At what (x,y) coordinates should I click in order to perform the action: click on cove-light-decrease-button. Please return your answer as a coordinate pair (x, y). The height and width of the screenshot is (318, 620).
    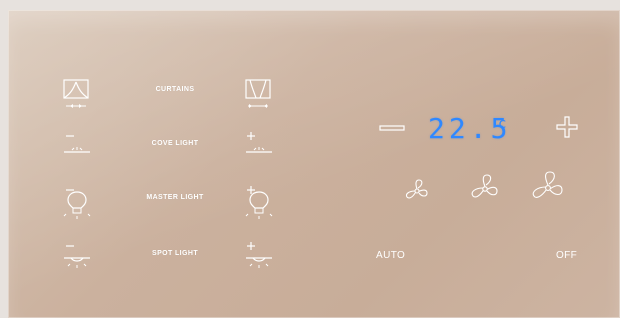
    Looking at the image, I should click on (77, 148).